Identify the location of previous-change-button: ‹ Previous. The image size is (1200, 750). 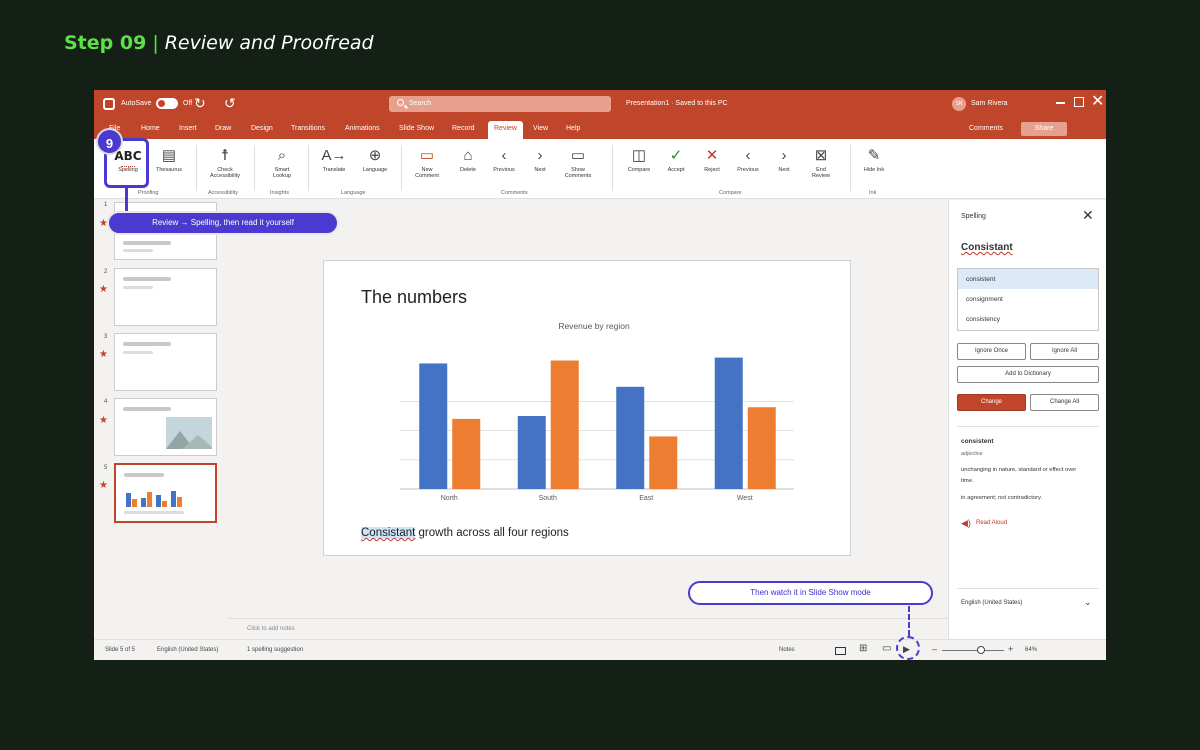
(748, 159).